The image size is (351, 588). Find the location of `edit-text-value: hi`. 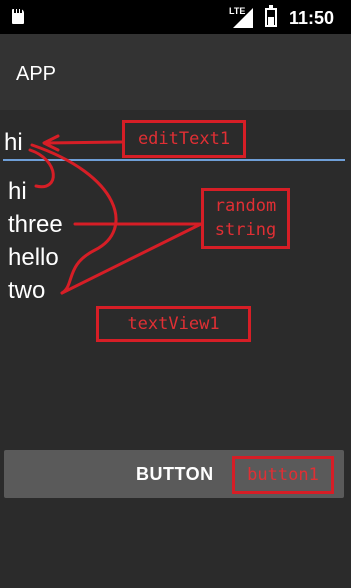

edit-text-value: hi is located at coordinates (13, 143).